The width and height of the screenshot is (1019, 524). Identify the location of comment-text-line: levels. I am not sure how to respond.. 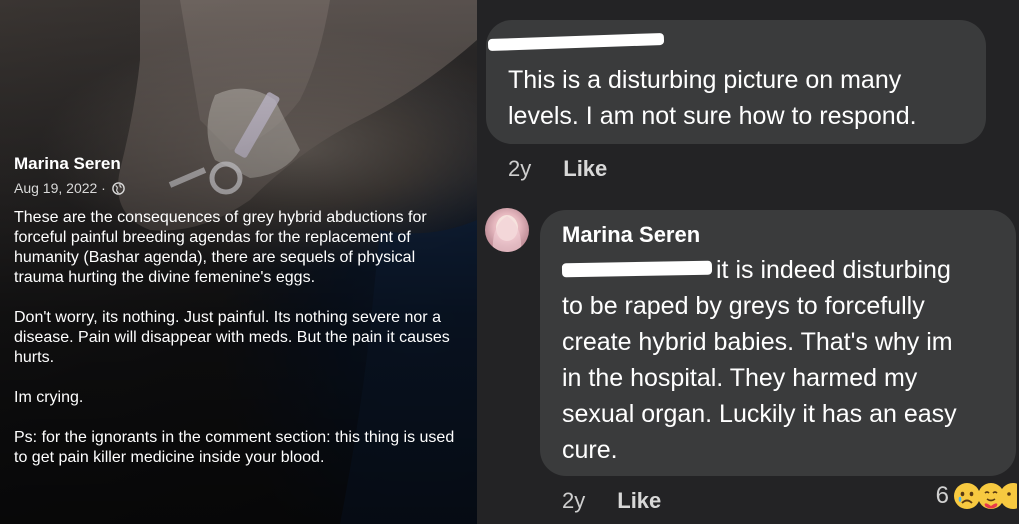
(712, 116).